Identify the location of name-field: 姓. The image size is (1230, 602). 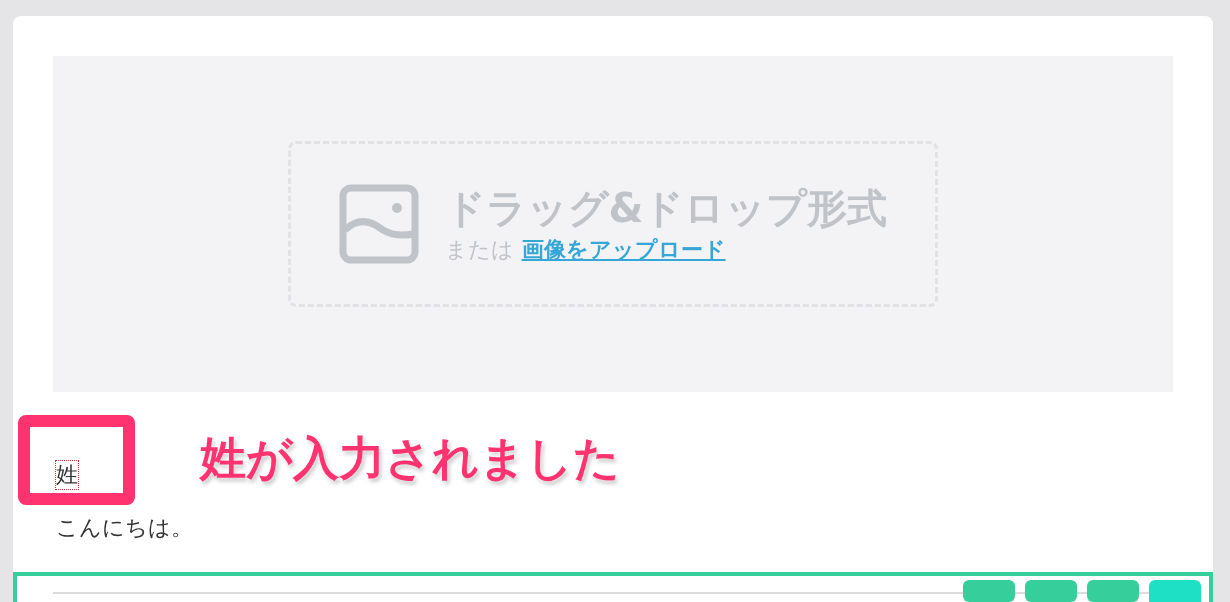
(67, 475).